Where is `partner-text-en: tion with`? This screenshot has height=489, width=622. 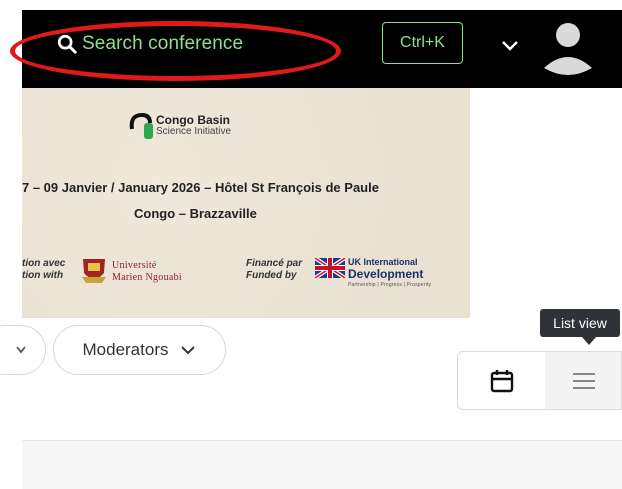
partner-text-en: tion with is located at coordinates (43, 275).